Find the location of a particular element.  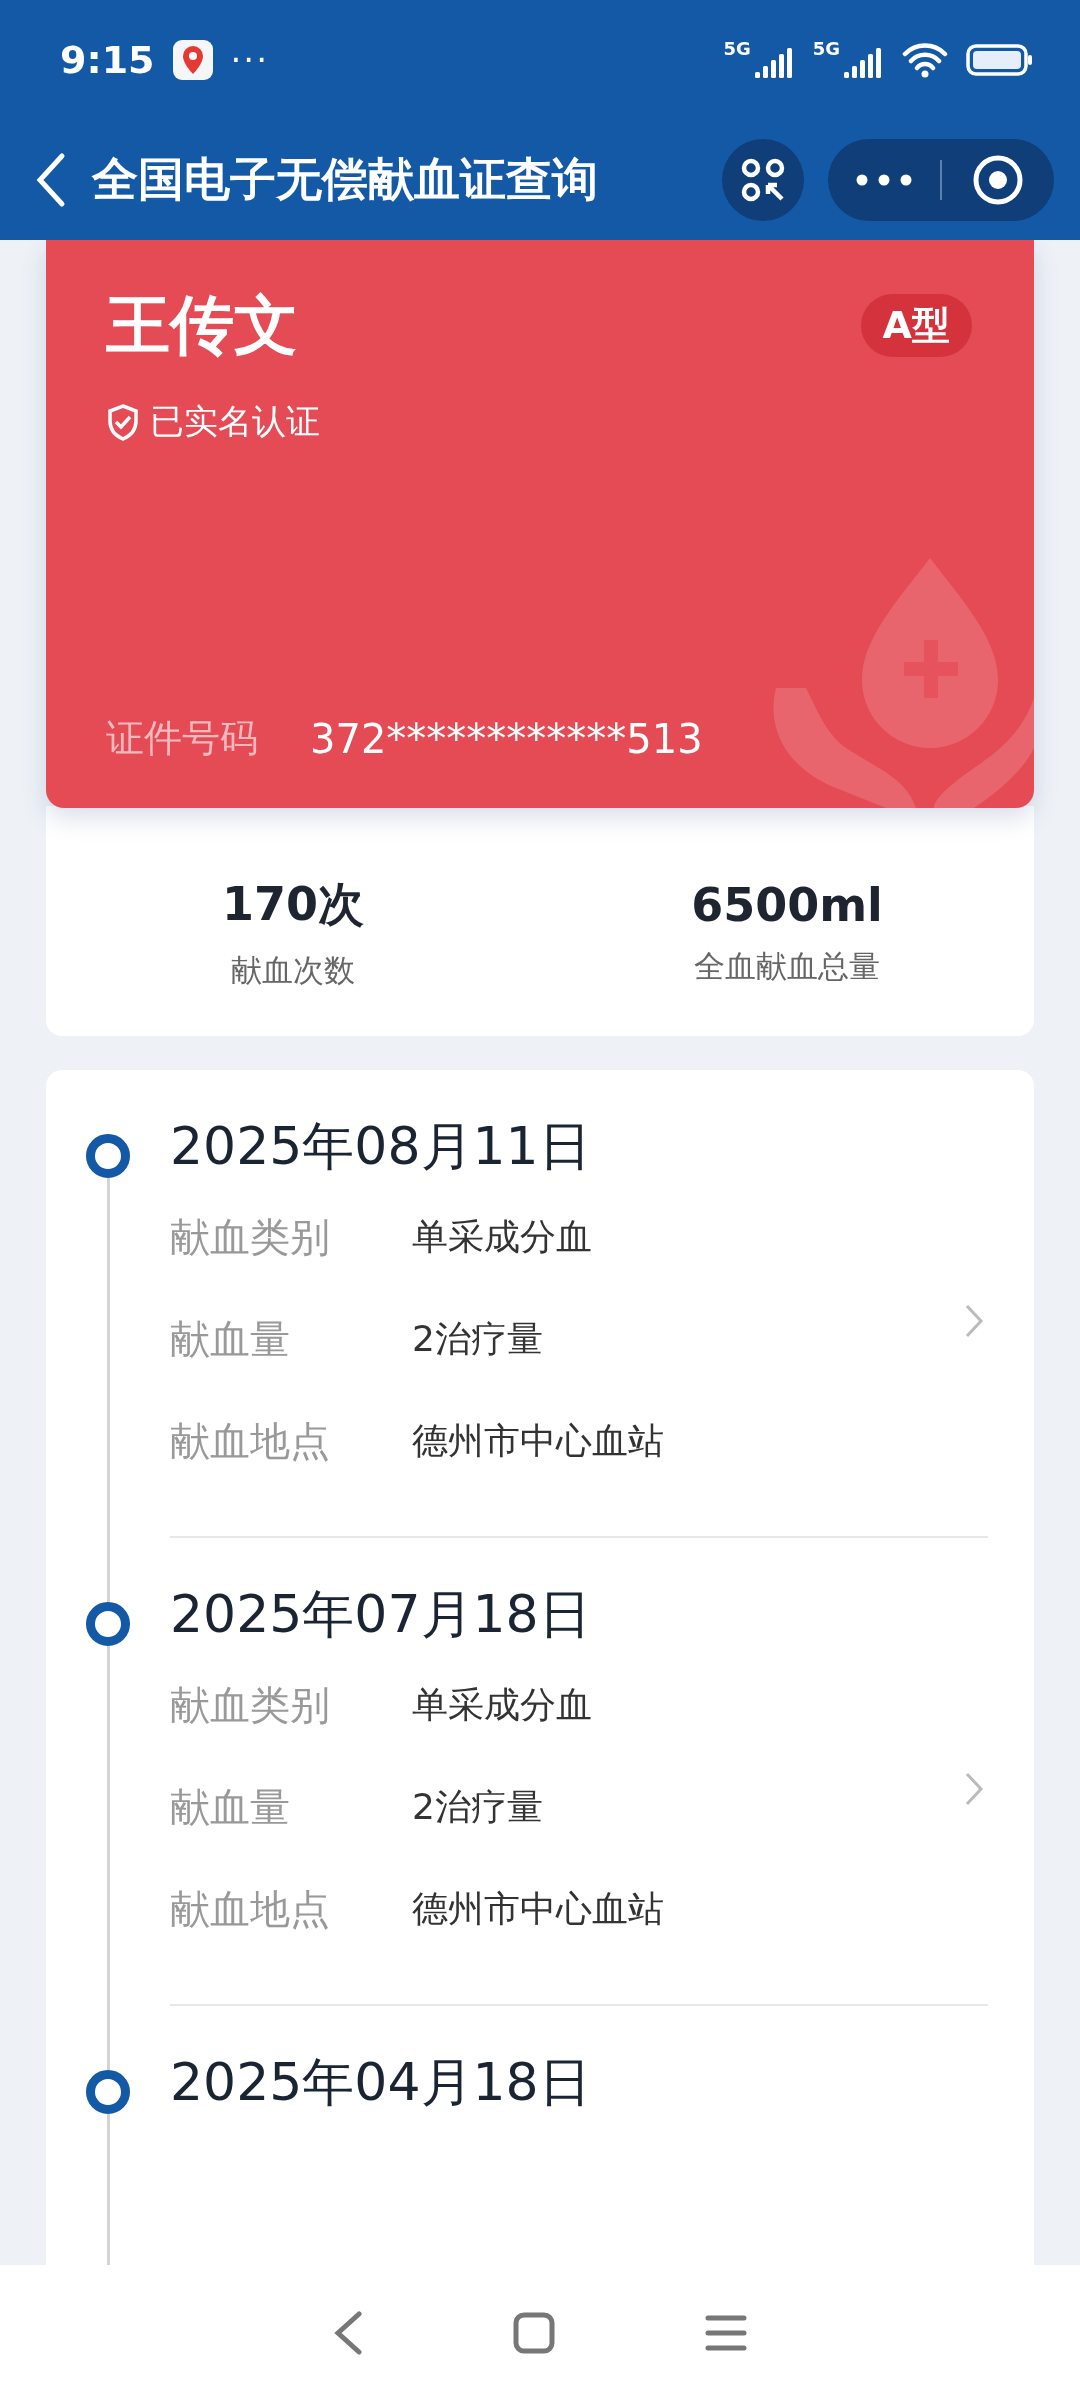

scan-icon is located at coordinates (763, 180).